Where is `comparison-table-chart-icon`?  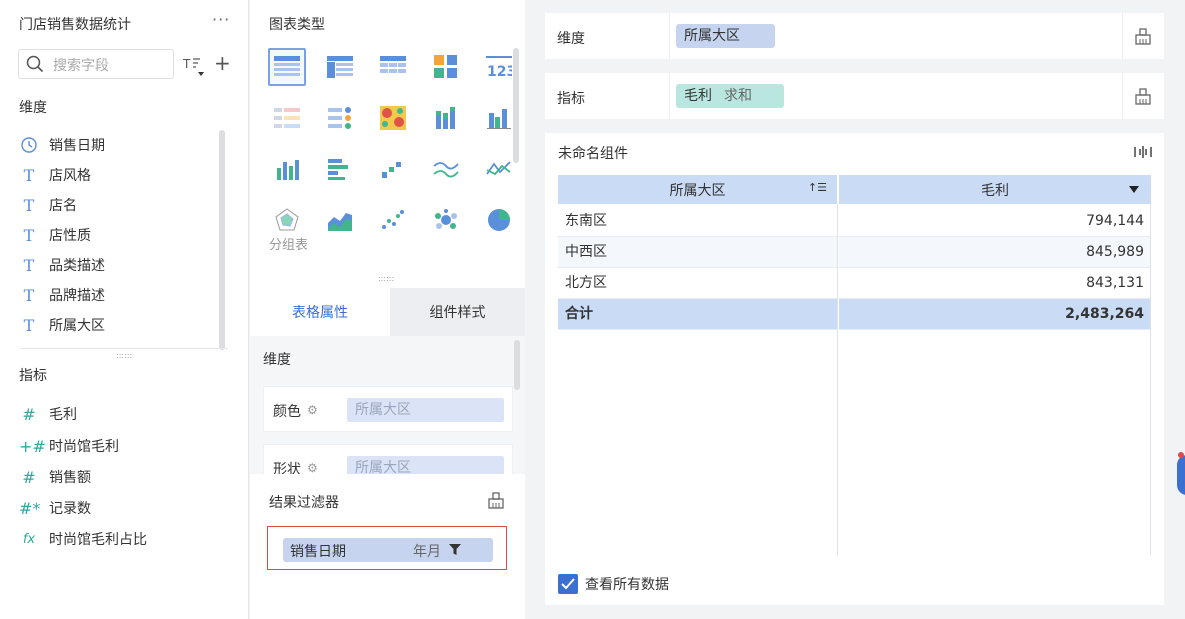
comparison-table-chart-icon is located at coordinates (287, 118).